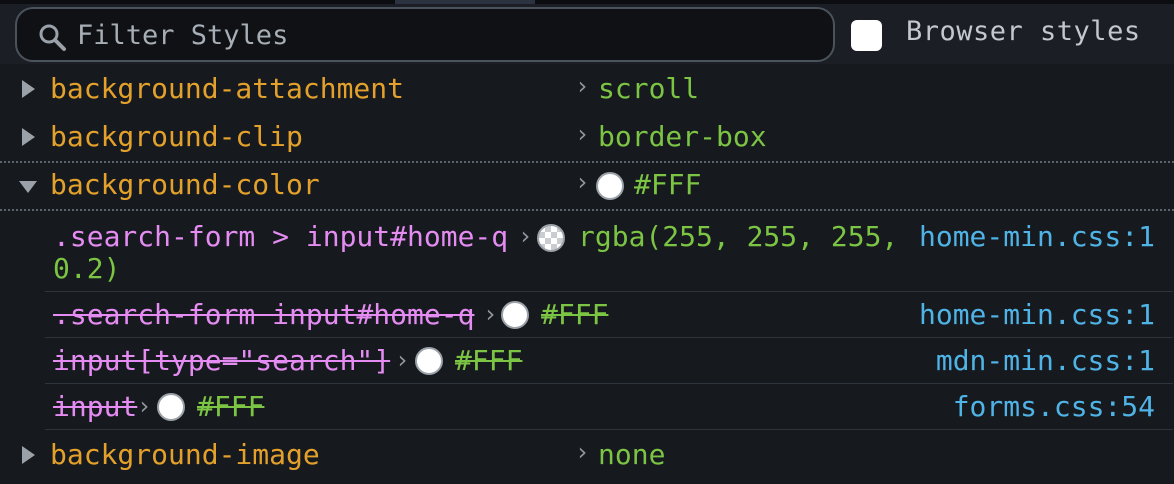 The height and width of the screenshot is (484, 1174). What do you see at coordinates (28, 187) in the screenshot?
I see `collapse-twisty-icon` at bounding box center [28, 187].